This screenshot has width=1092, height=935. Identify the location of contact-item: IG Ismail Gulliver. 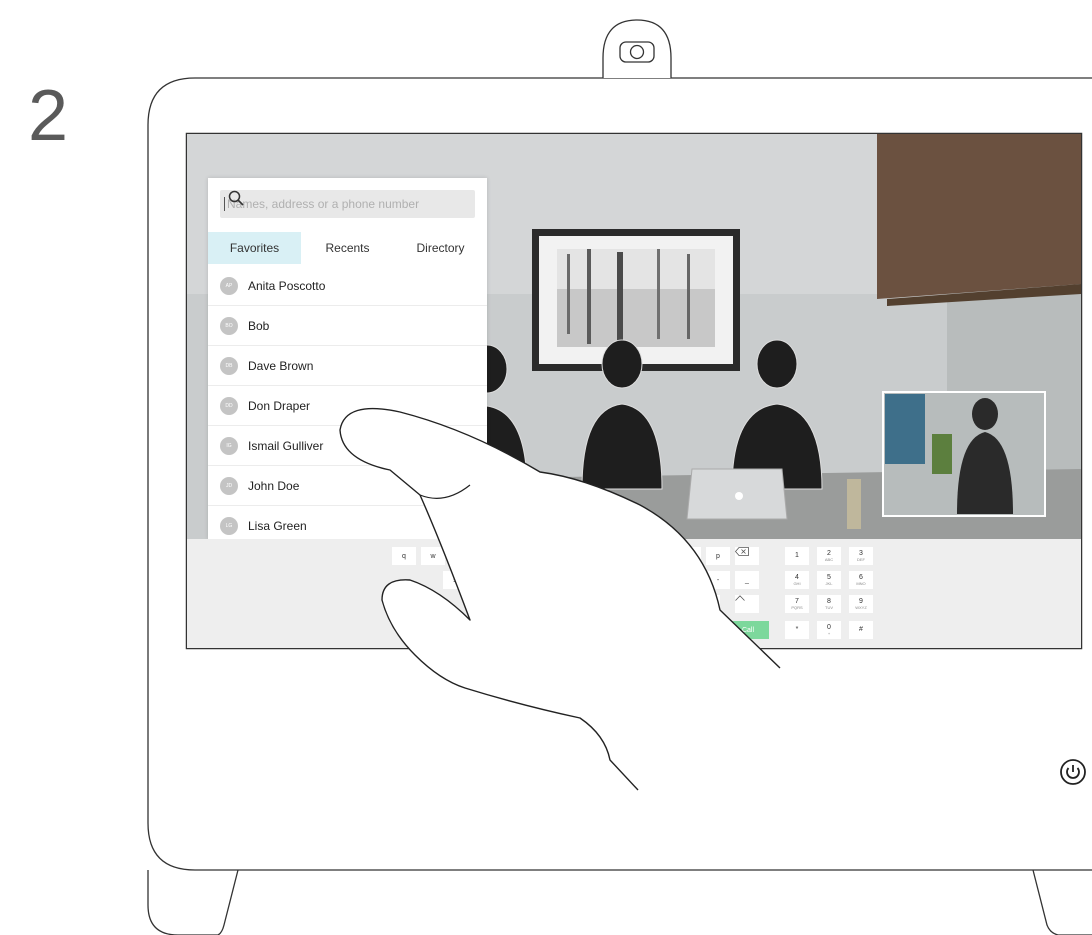
(347, 446).